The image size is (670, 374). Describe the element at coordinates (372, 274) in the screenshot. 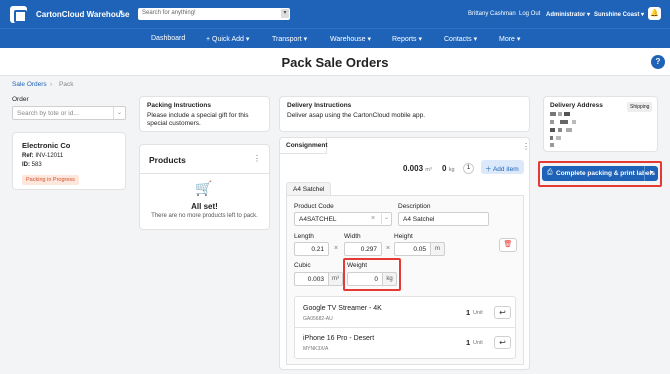

I see `weight-highlight` at that location.